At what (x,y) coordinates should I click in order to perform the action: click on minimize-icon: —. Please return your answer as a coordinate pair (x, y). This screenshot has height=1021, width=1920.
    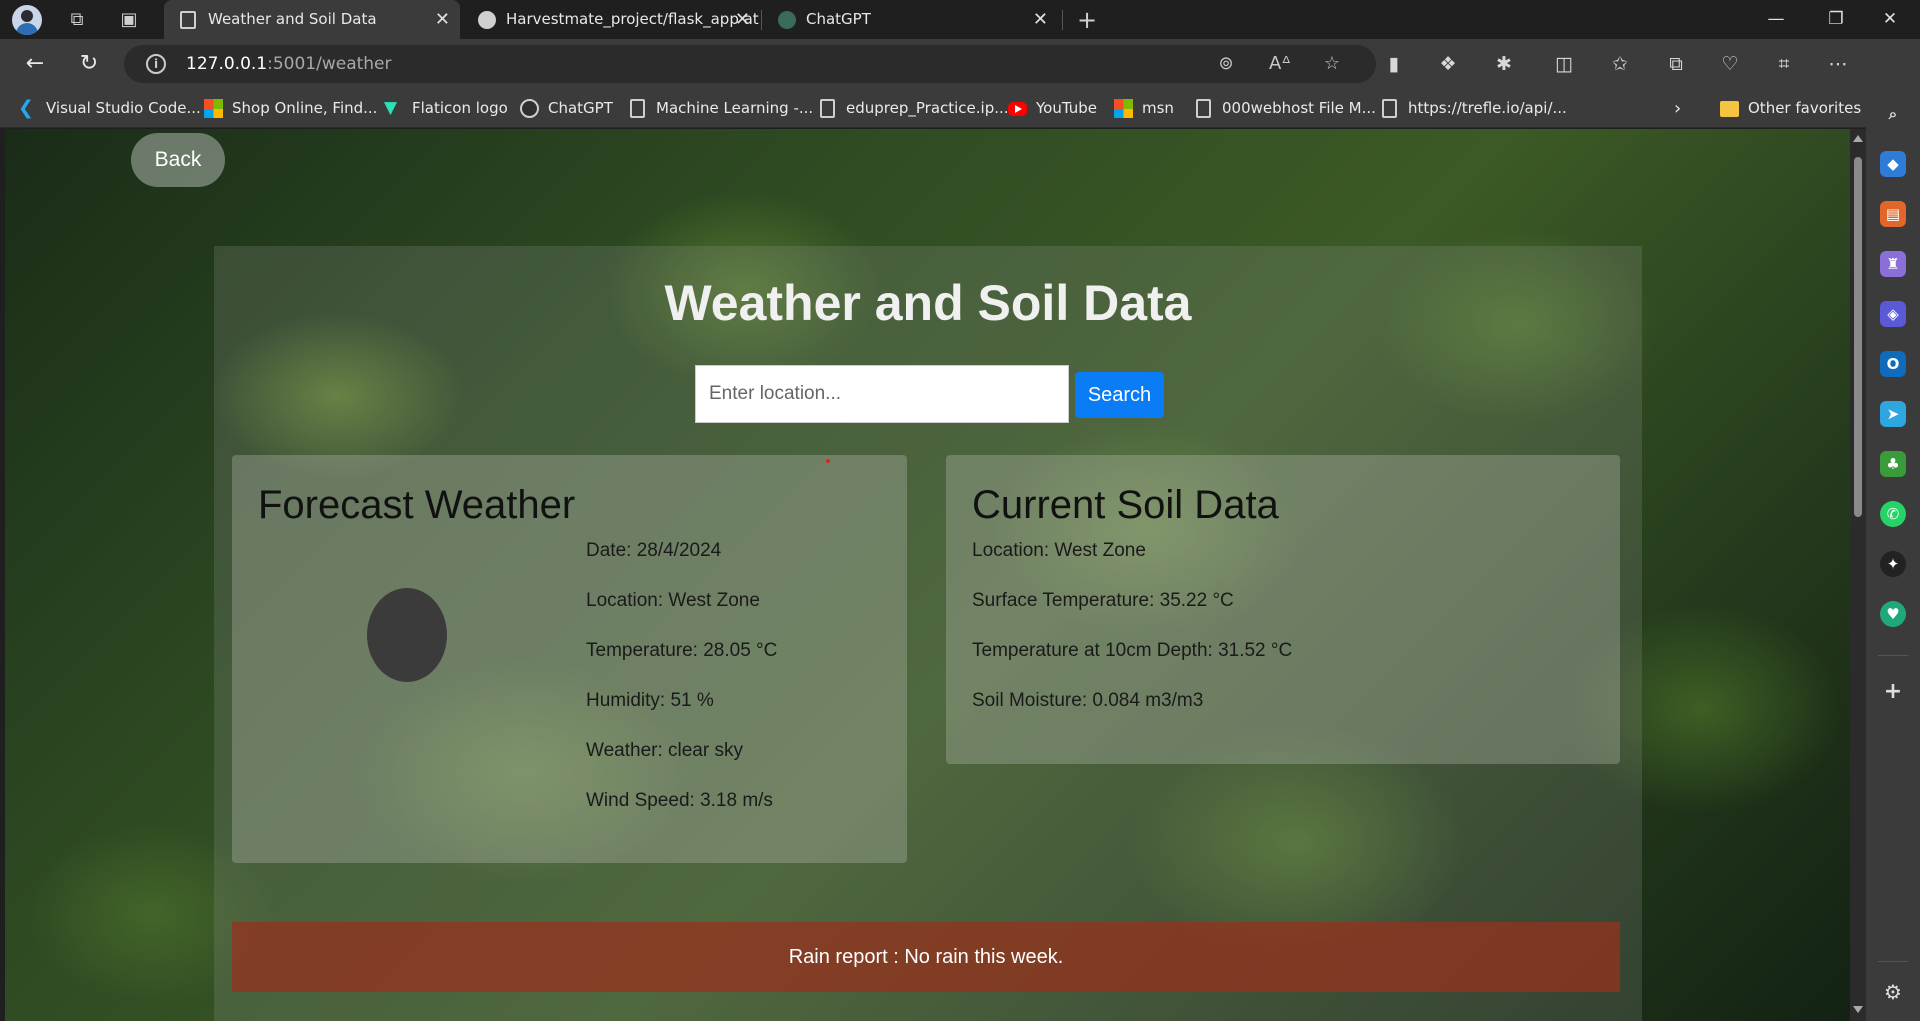
    Looking at the image, I should click on (1776, 19).